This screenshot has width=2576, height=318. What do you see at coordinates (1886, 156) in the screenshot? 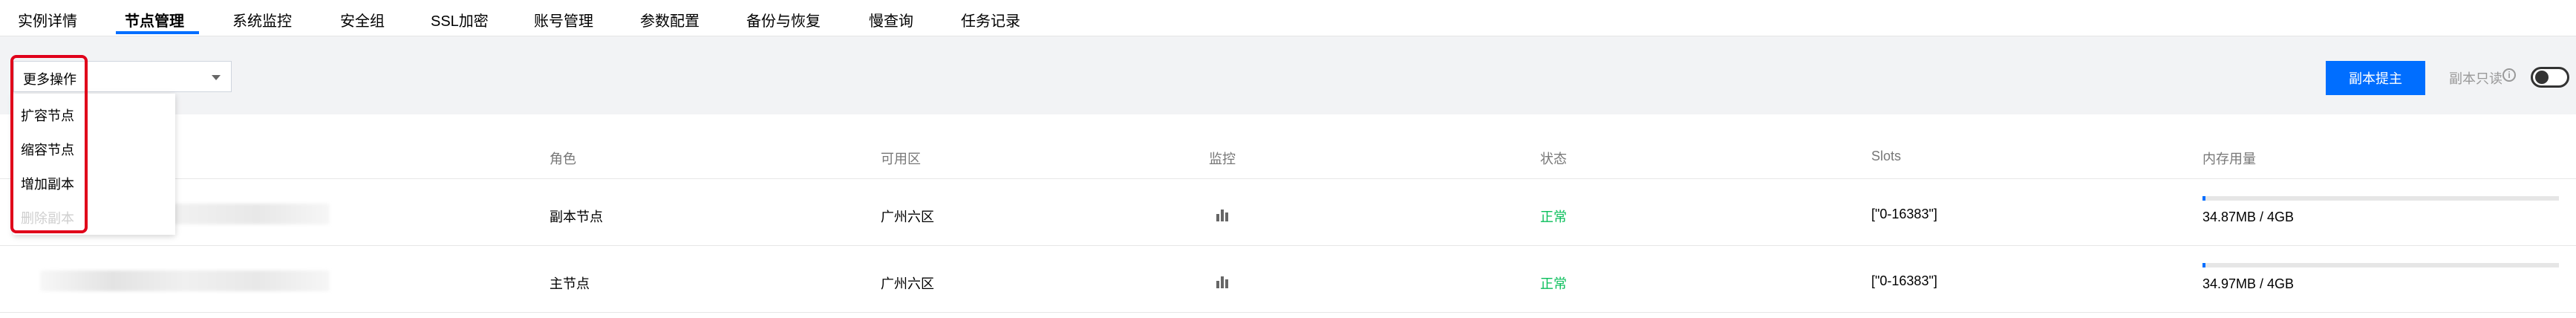
I see `column-header-slots: Slots` at bounding box center [1886, 156].